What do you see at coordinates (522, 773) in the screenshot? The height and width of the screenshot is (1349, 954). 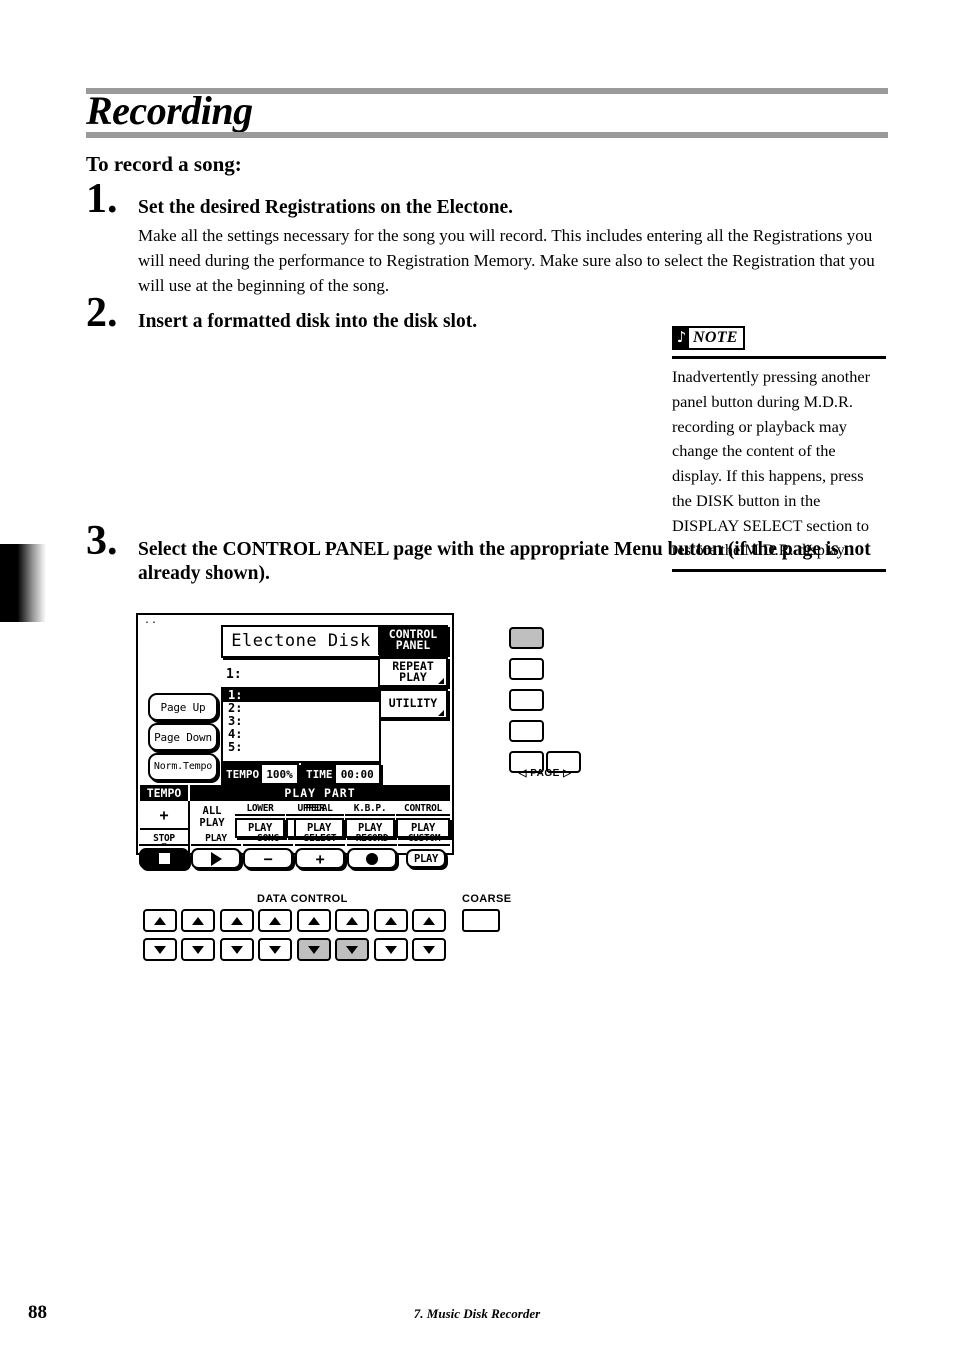 I see `triangle-left-icon: ◁` at bounding box center [522, 773].